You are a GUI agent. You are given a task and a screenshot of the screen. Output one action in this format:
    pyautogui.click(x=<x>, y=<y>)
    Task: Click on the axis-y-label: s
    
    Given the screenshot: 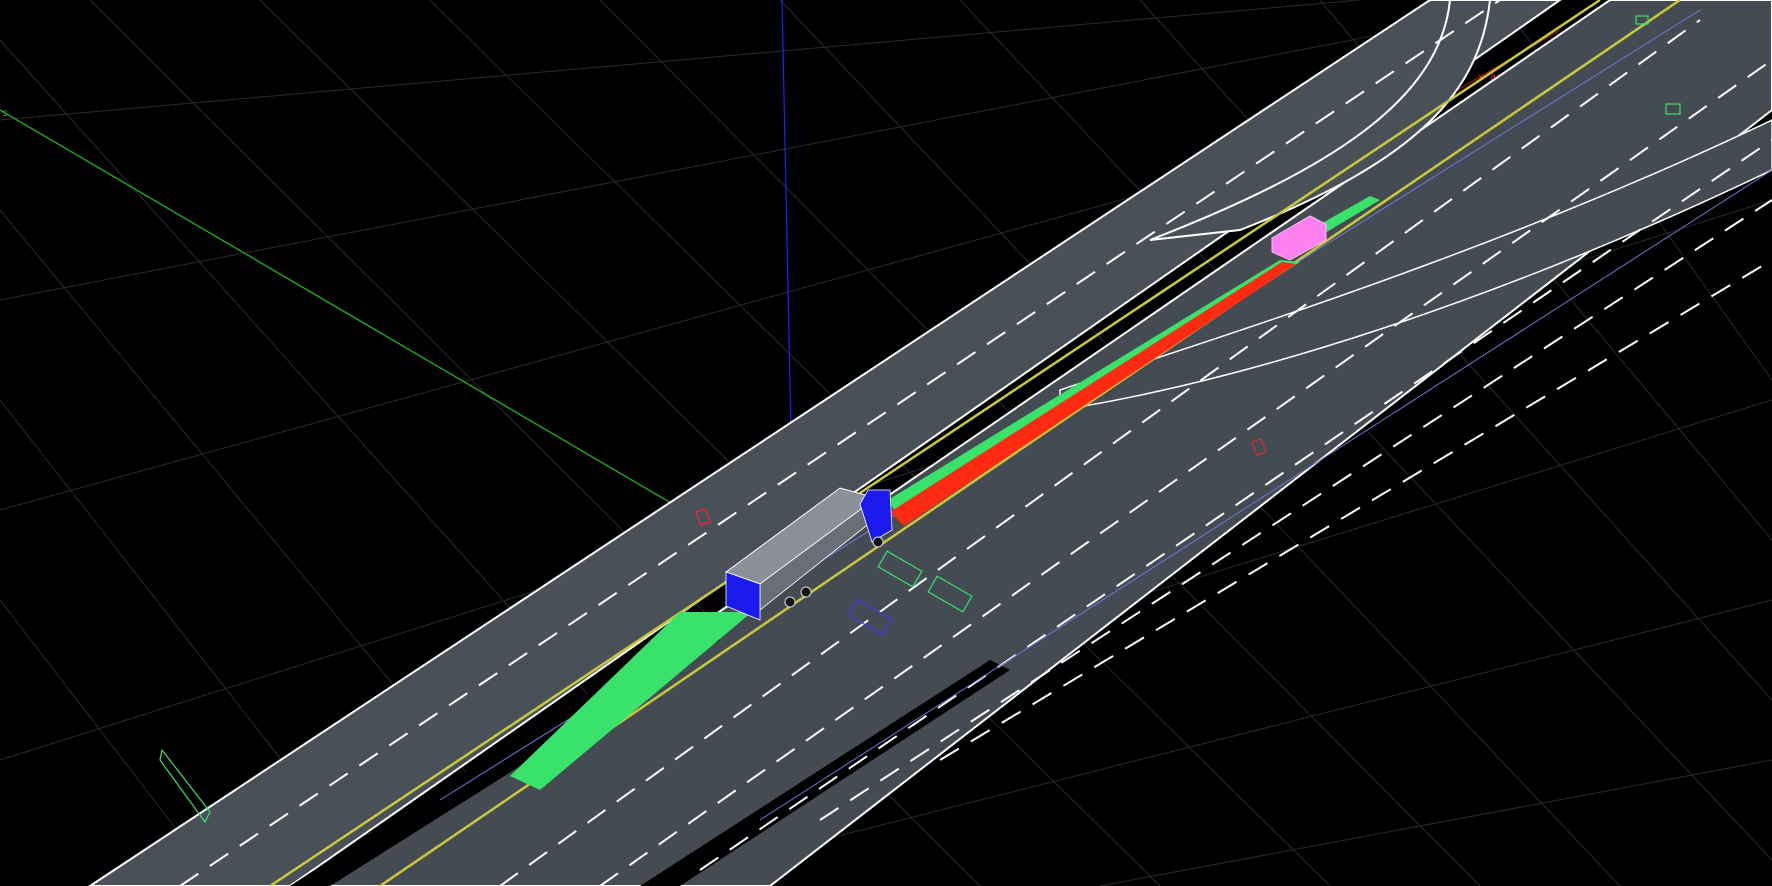 What is the action you would take?
    pyautogui.click(x=5, y=113)
    